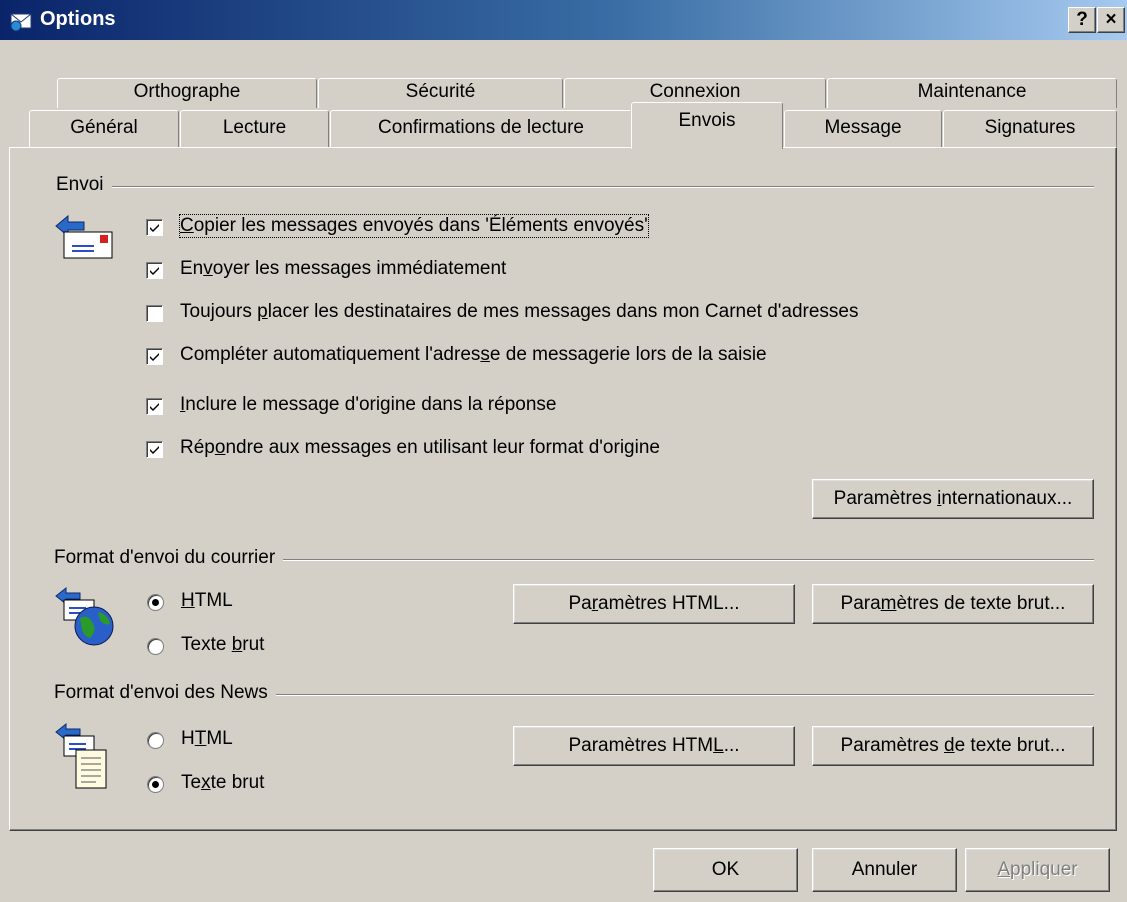  Describe the element at coordinates (81, 755) in the screenshot. I see `news-document-icon` at that location.